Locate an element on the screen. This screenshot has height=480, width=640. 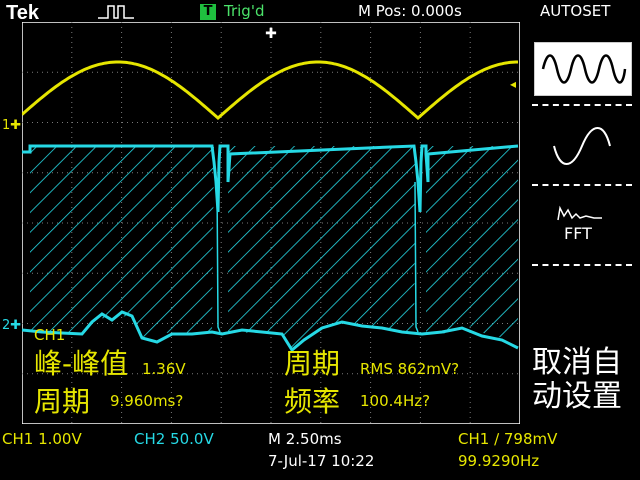
period-value: 9.960ms? is located at coordinates (147, 401).